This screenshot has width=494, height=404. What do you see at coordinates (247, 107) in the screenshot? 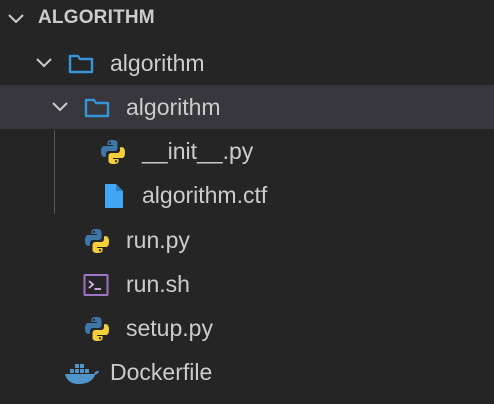
I see `tree-item-folder-algorithm-nested: algorithm` at bounding box center [247, 107].